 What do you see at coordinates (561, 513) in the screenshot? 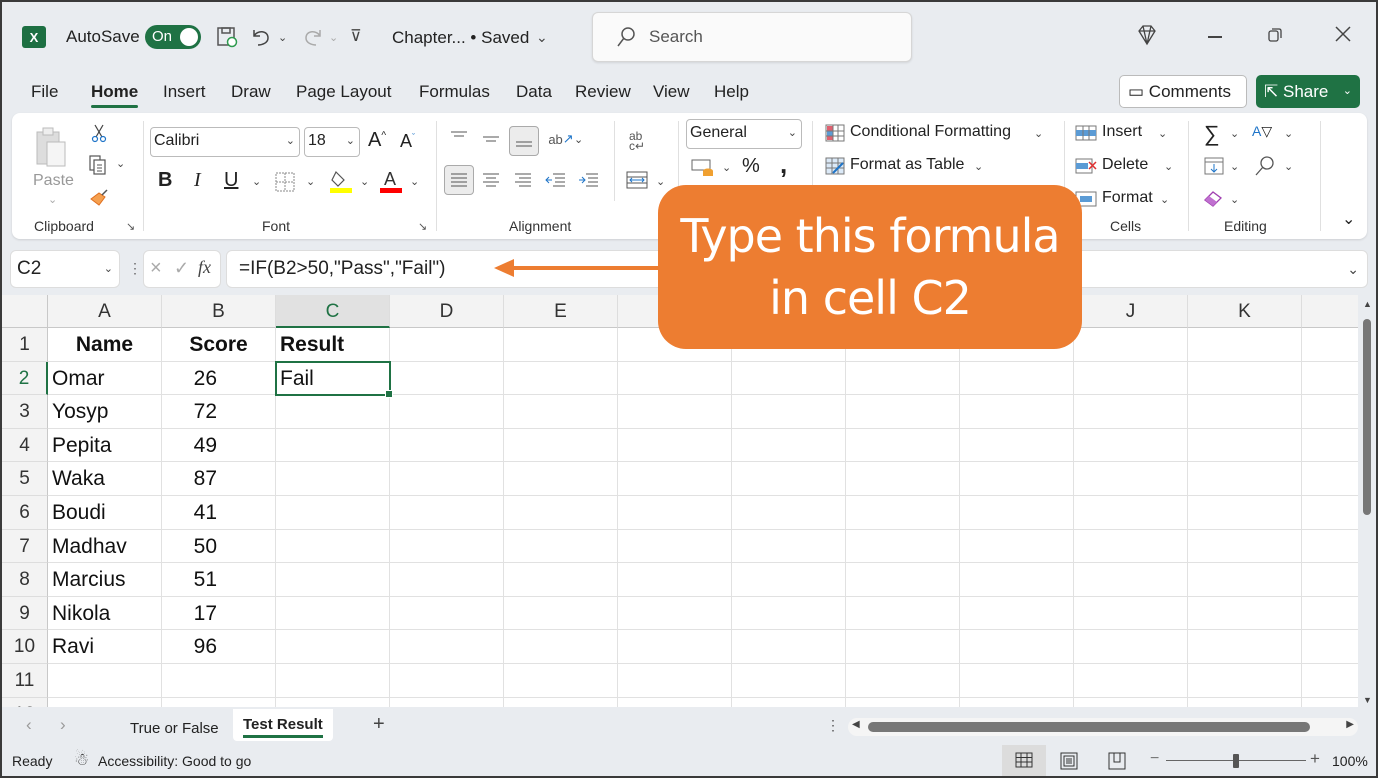
I see `cell-e6` at bounding box center [561, 513].